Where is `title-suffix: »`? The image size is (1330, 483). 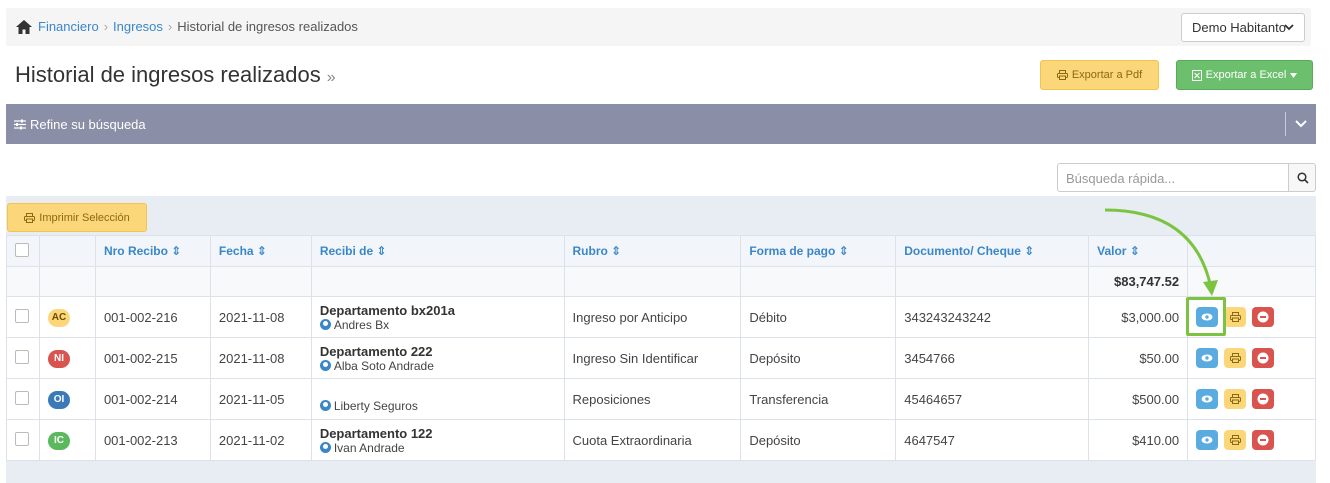 title-suffix: » is located at coordinates (331, 77).